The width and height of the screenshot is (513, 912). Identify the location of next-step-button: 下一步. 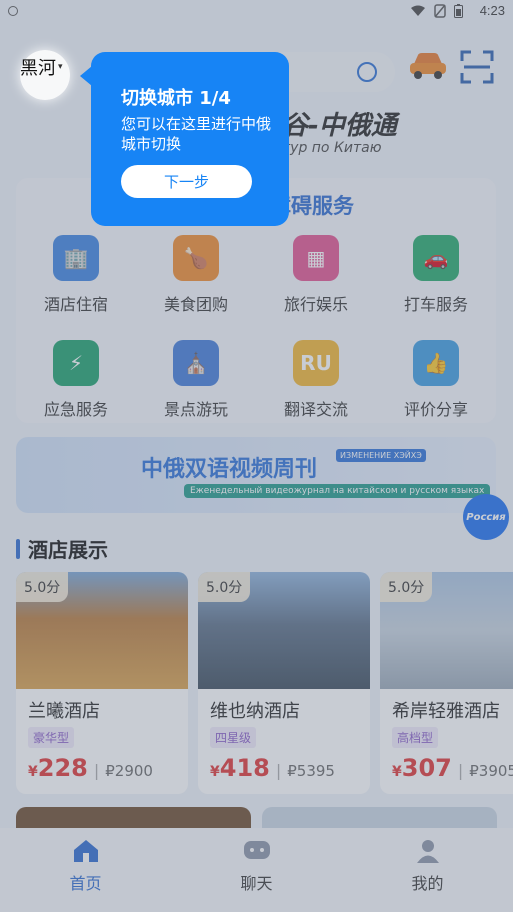
(186, 181).